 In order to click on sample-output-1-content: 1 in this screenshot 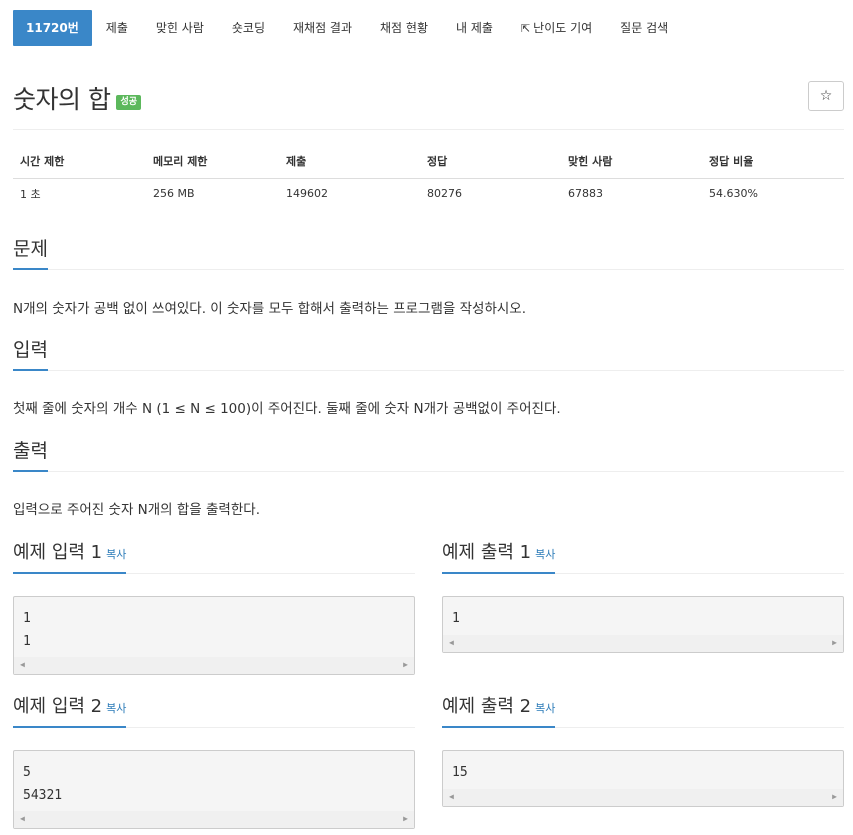, I will do `click(643, 613)`.